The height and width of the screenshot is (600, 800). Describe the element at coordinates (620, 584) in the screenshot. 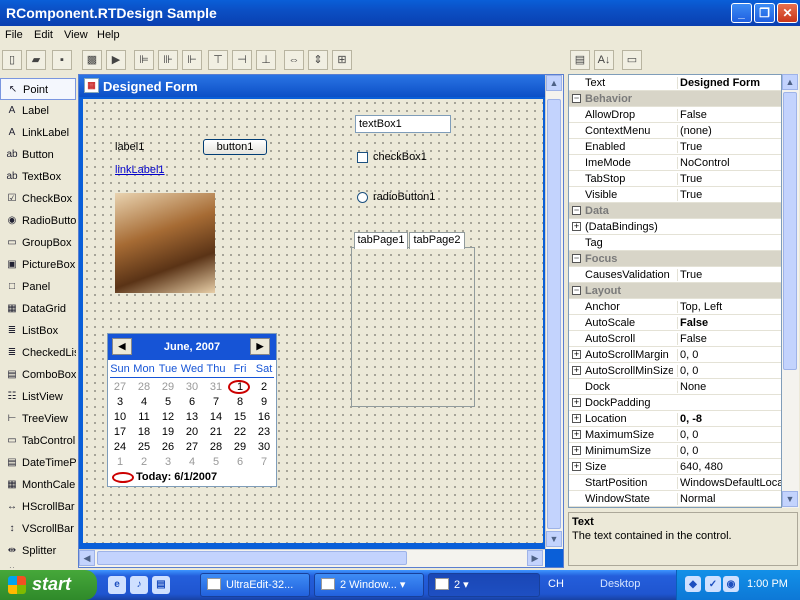

I see `desktop-toolbar: Desktop` at that location.